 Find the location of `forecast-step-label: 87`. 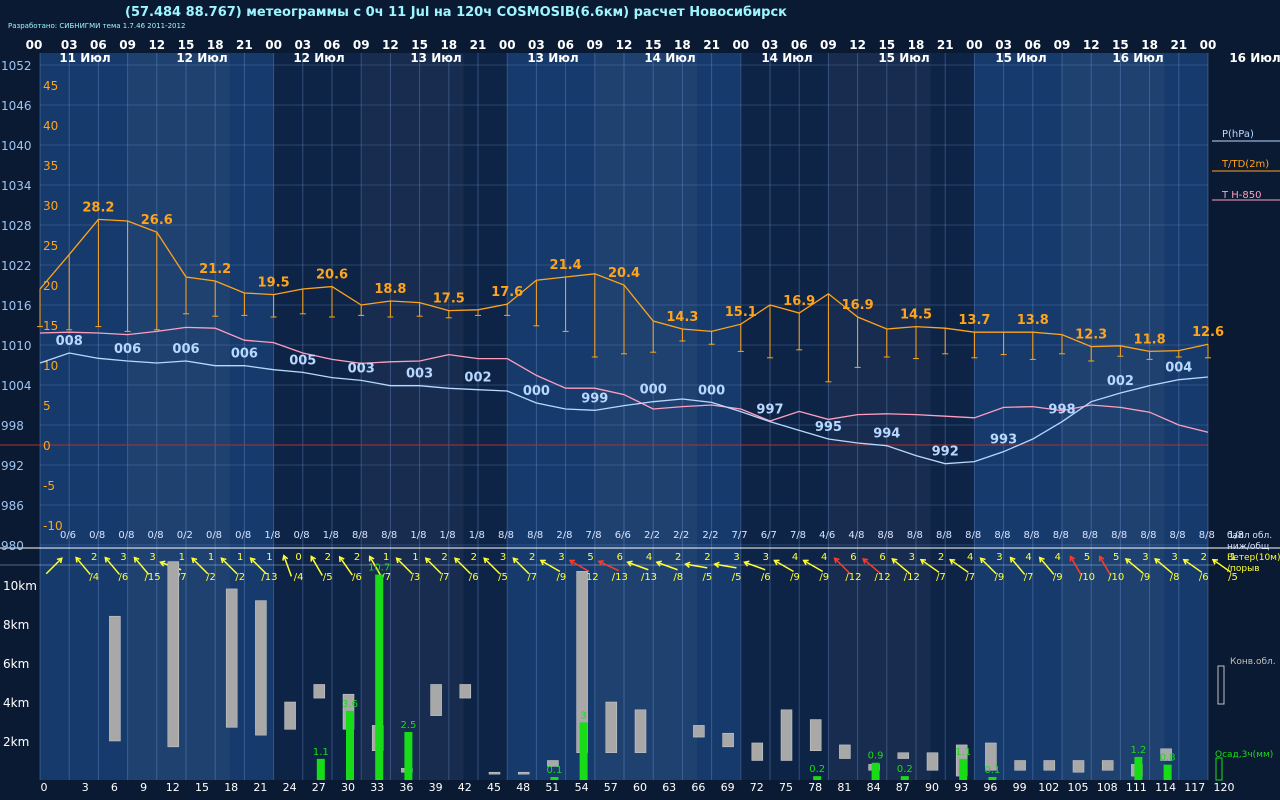

forecast-step-label: 87 is located at coordinates (903, 787).